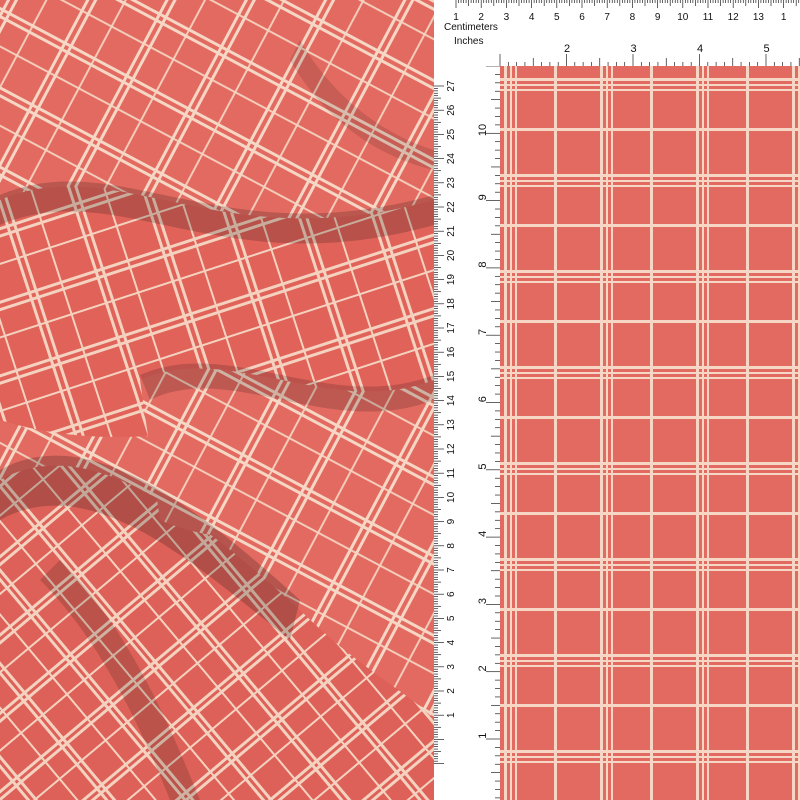 The image size is (800, 800). Describe the element at coordinates (483, 332) in the screenshot. I see `ruler-left-inch-label: 7` at that location.